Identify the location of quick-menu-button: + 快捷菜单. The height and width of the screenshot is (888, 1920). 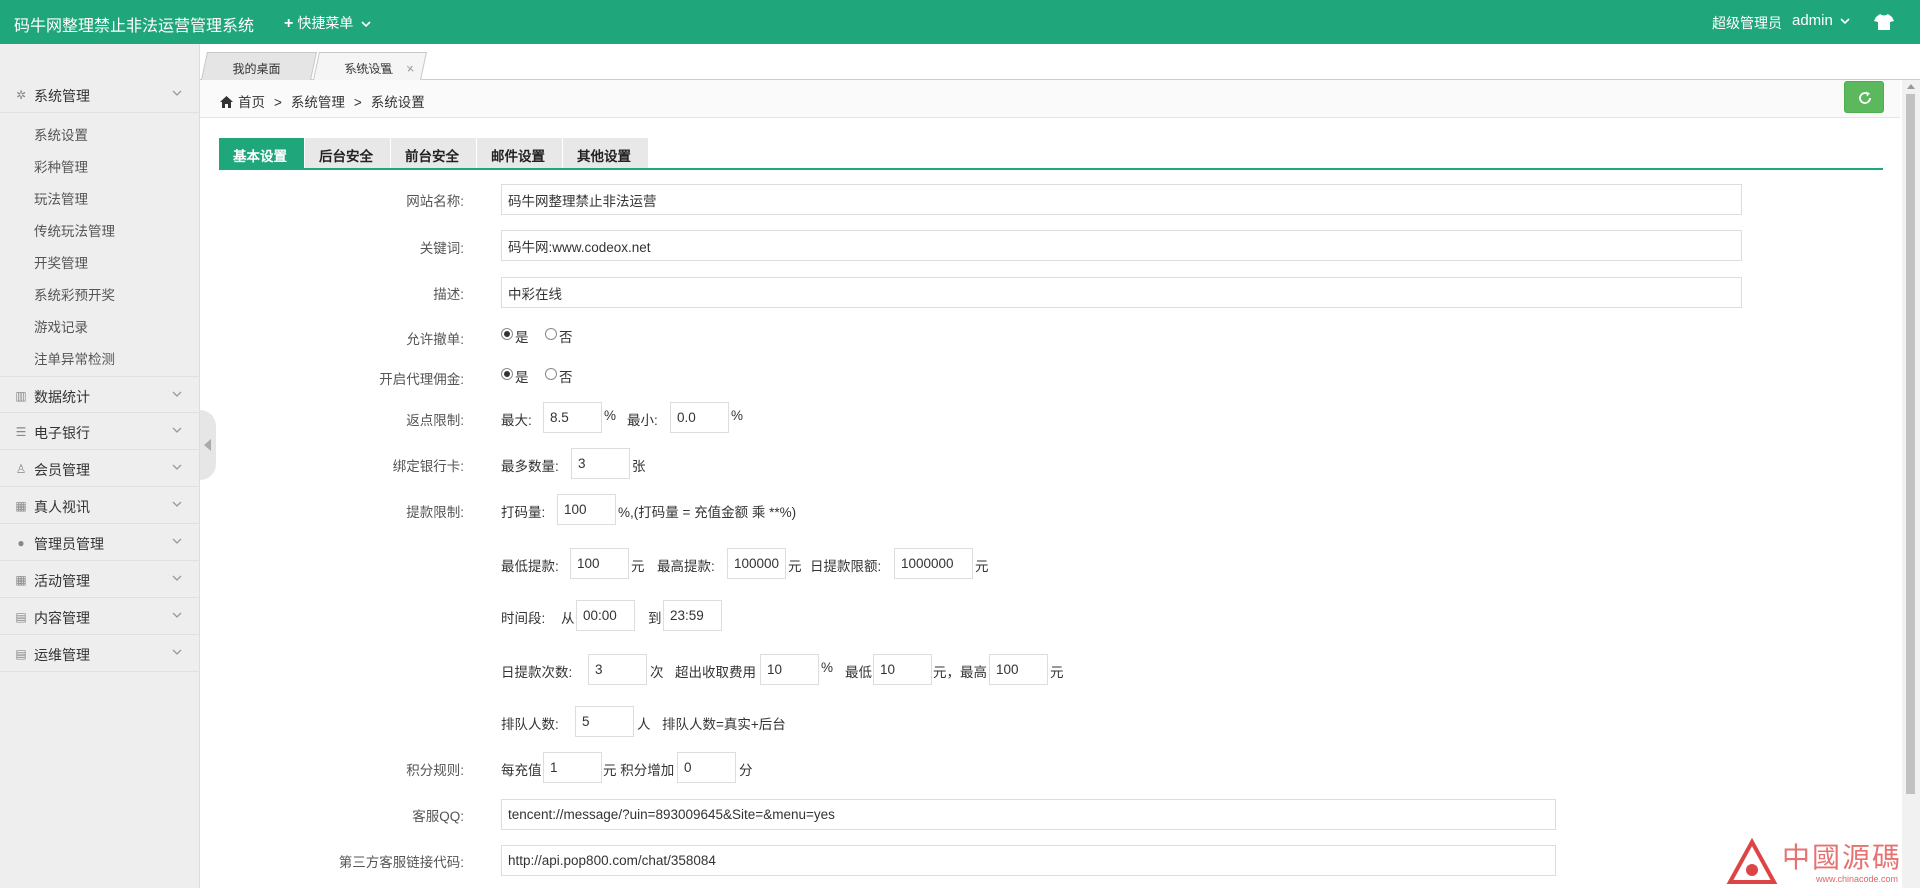
(327, 23).